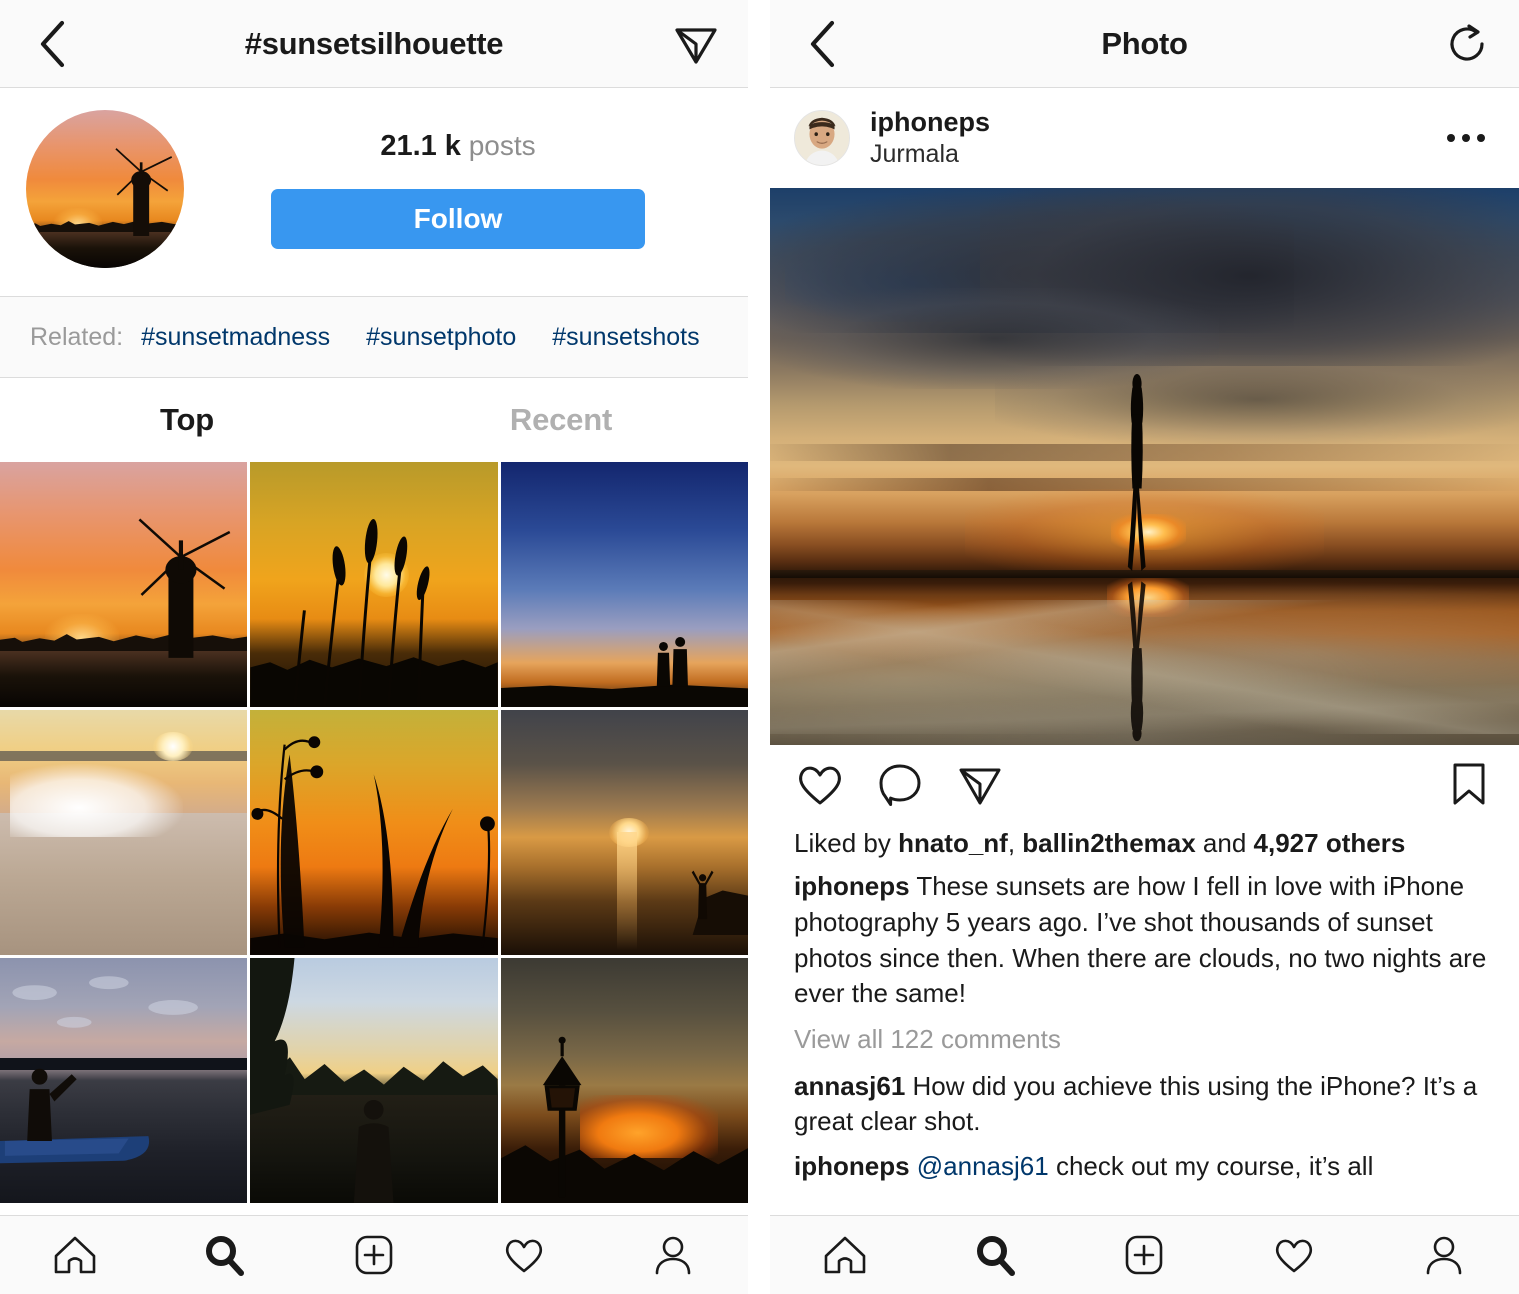 Image resolution: width=1519 pixels, height=1294 pixels. I want to click on post-meta: iphoneps Jurmala, so click(930, 138).